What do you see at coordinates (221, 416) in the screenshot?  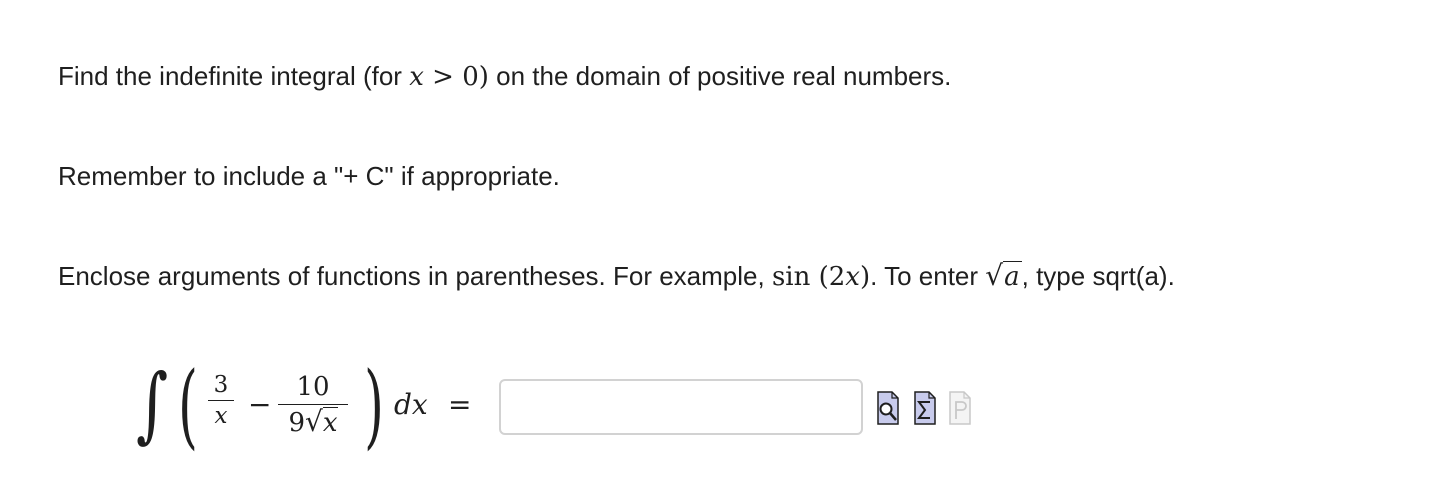 I see `frac1-denominator: x` at bounding box center [221, 416].